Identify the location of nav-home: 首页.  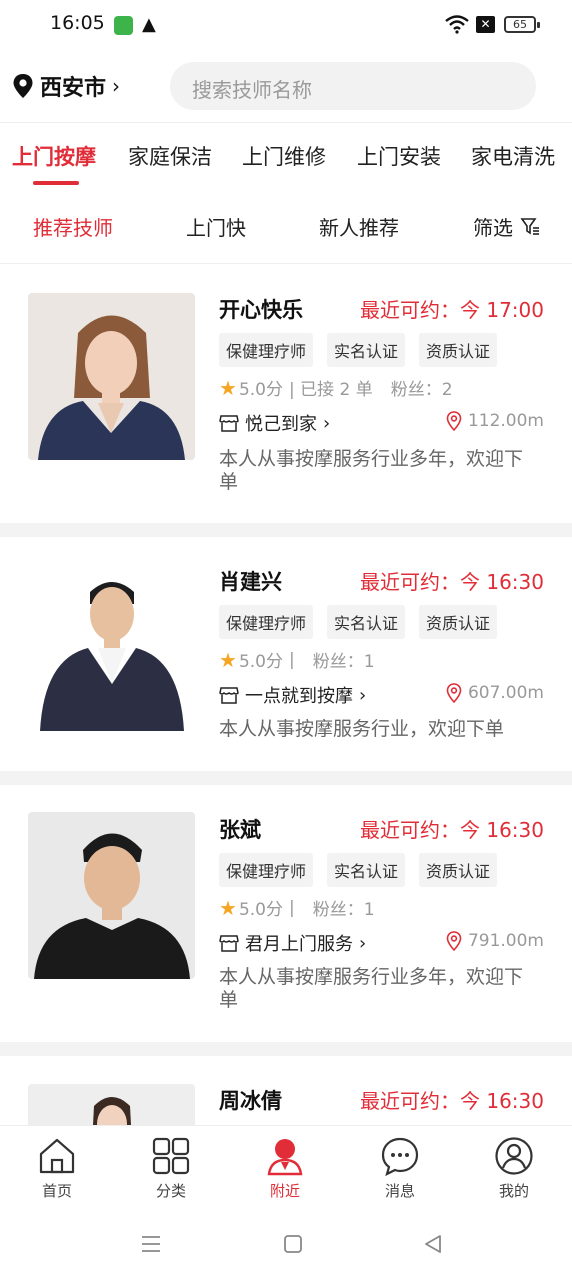
(57, 1168).